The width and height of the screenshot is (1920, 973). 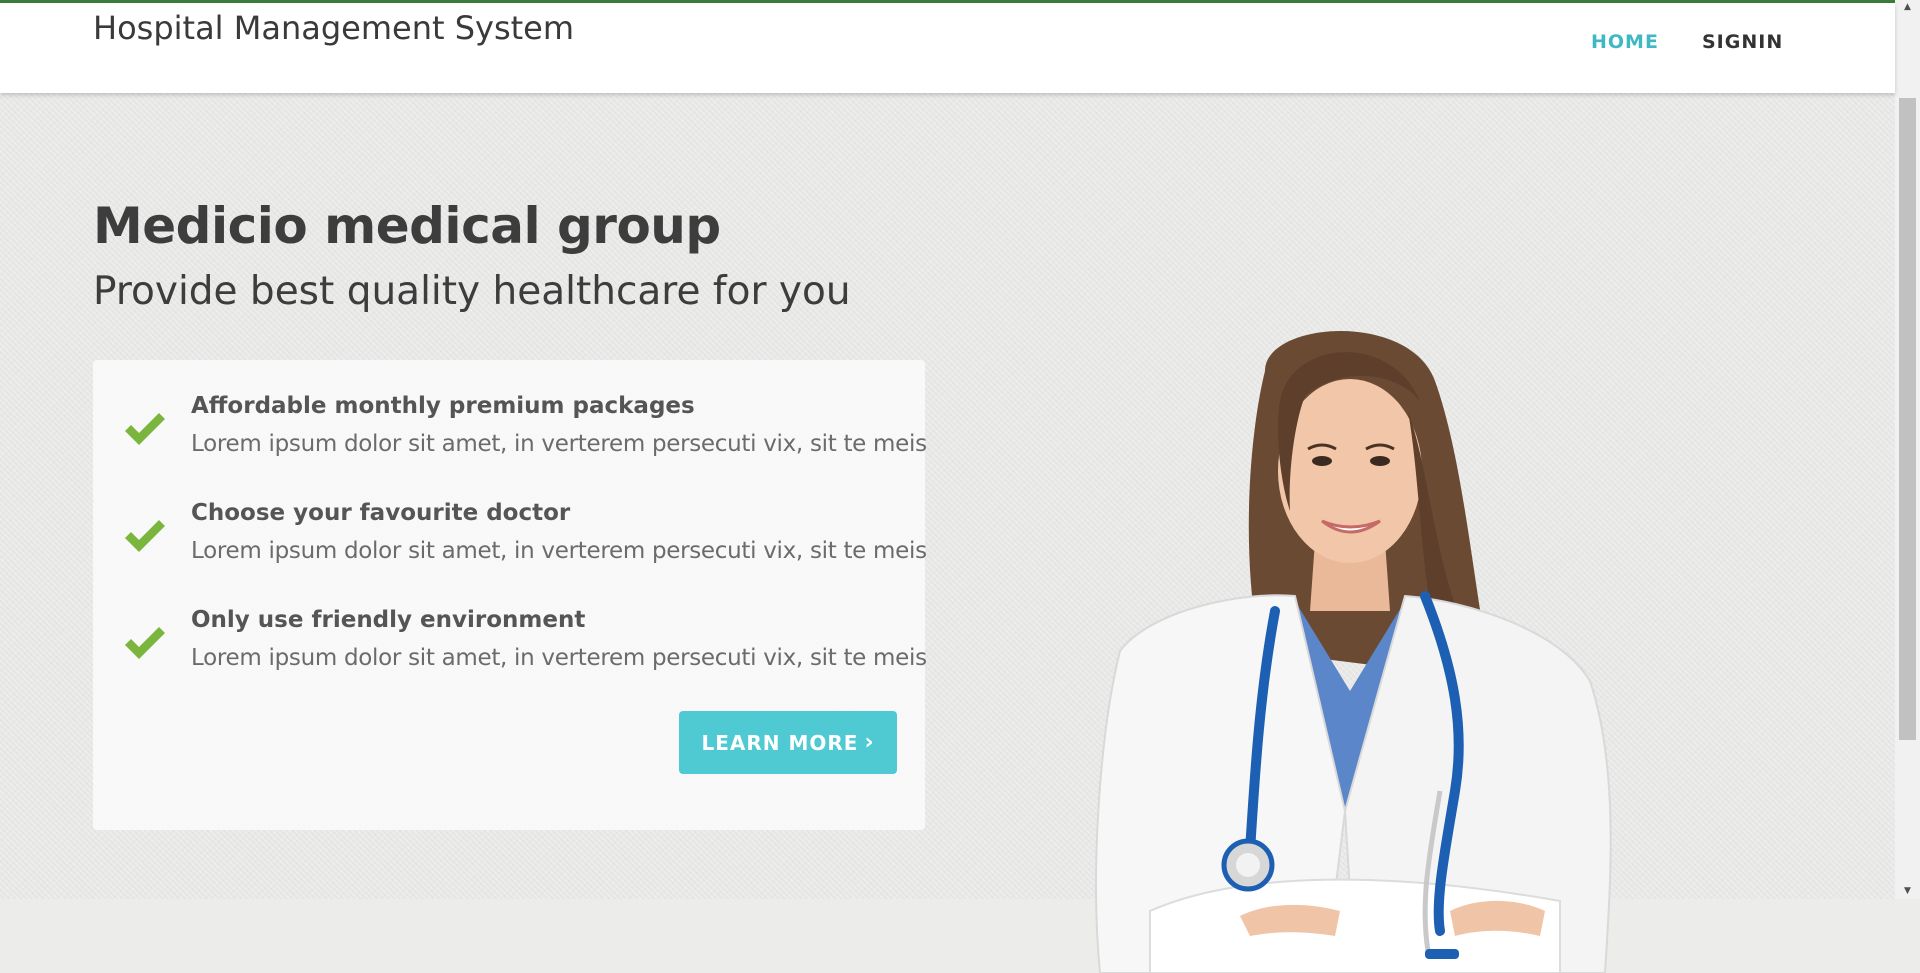 What do you see at coordinates (869, 742) in the screenshot?
I see `chevron-right-icon: ›` at bounding box center [869, 742].